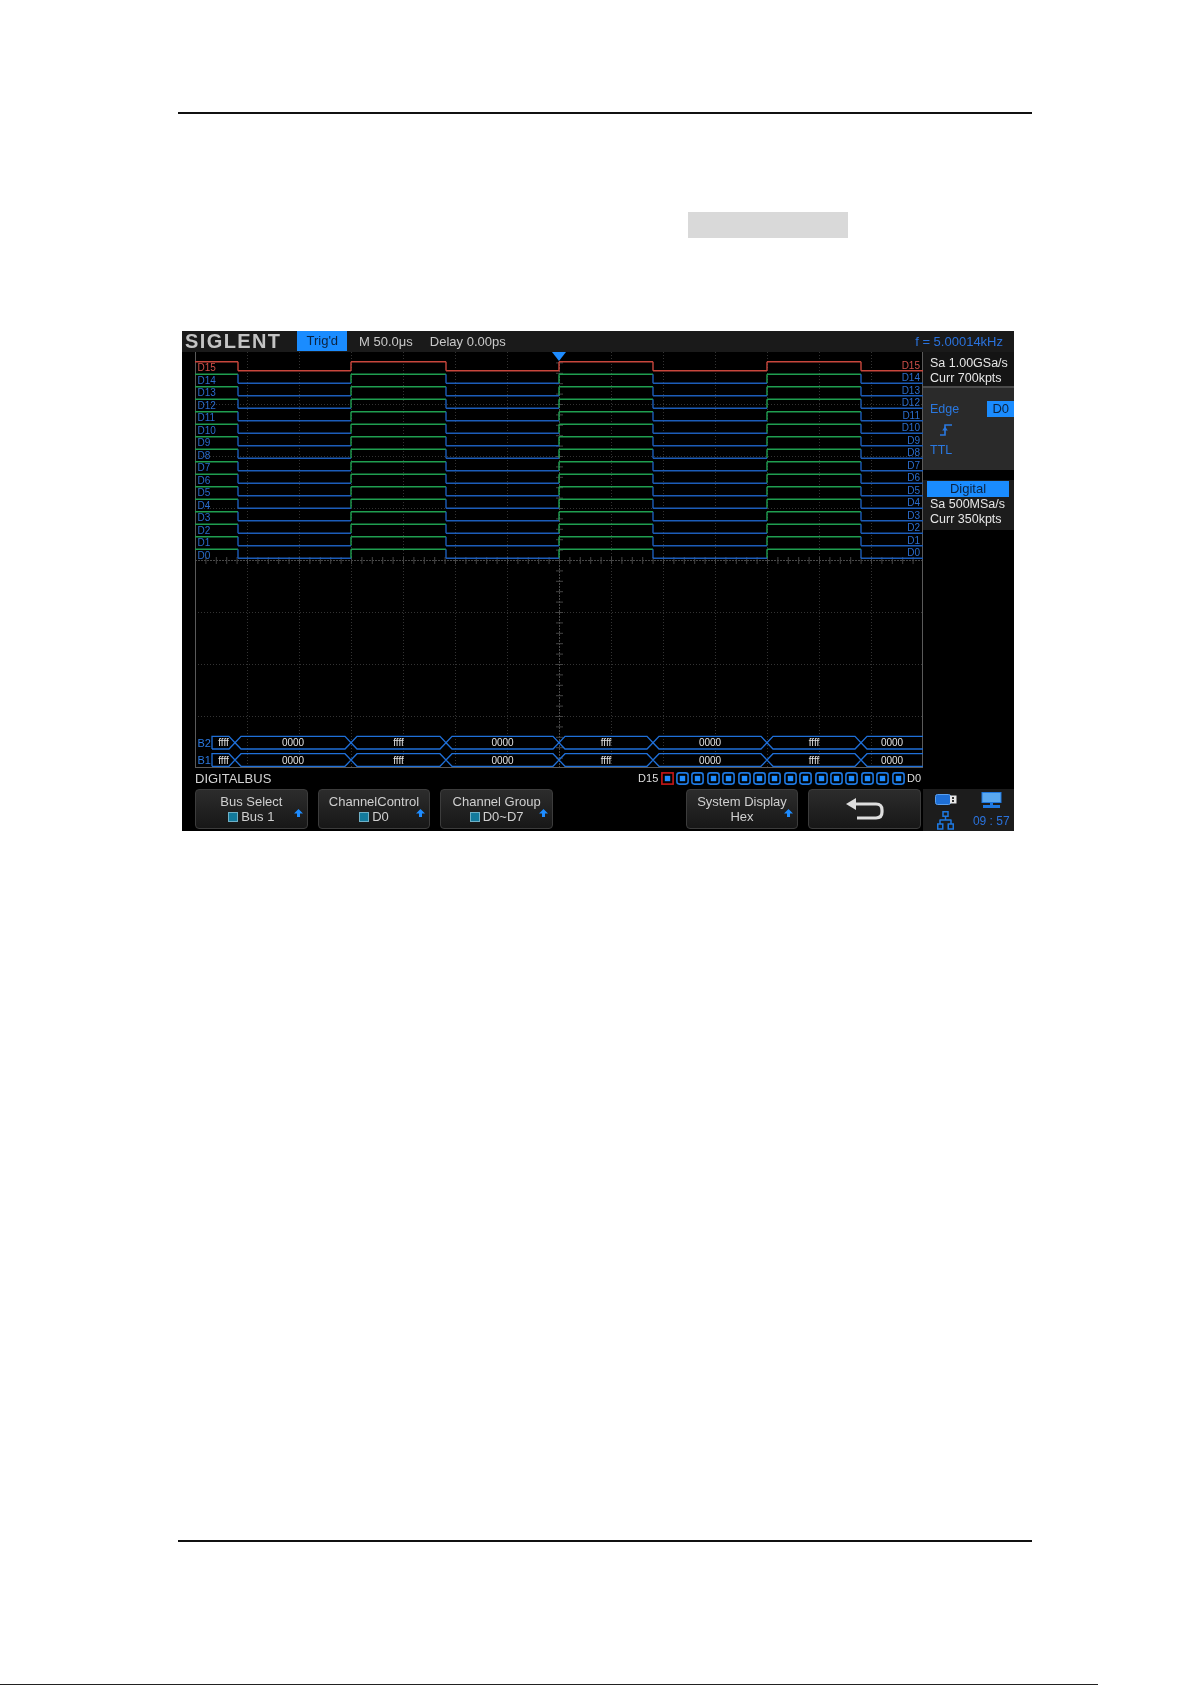 The height and width of the screenshot is (1685, 1192). What do you see at coordinates (322, 341) in the screenshot?
I see `trigger-status-indicator: Trig'd` at bounding box center [322, 341].